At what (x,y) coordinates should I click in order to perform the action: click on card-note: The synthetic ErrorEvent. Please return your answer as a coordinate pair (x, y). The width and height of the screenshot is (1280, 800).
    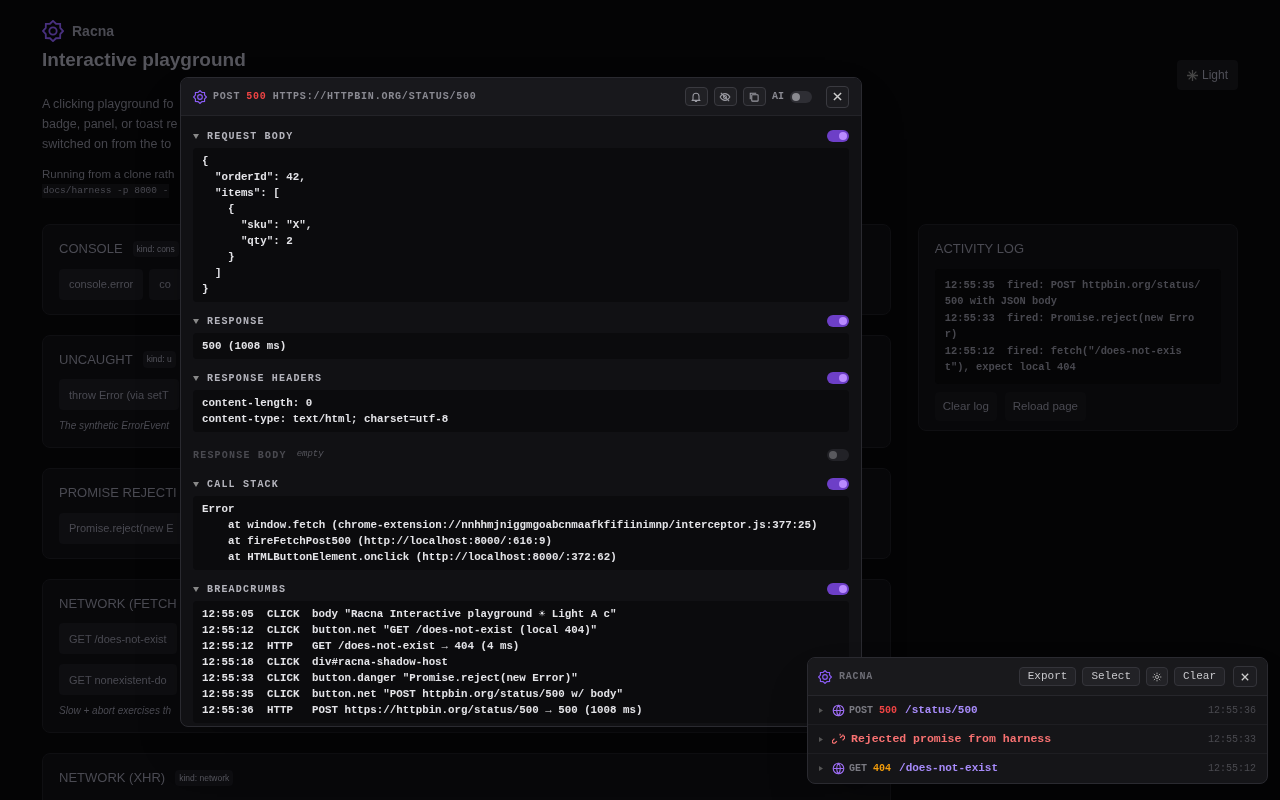
    Looking at the image, I should click on (114, 426).